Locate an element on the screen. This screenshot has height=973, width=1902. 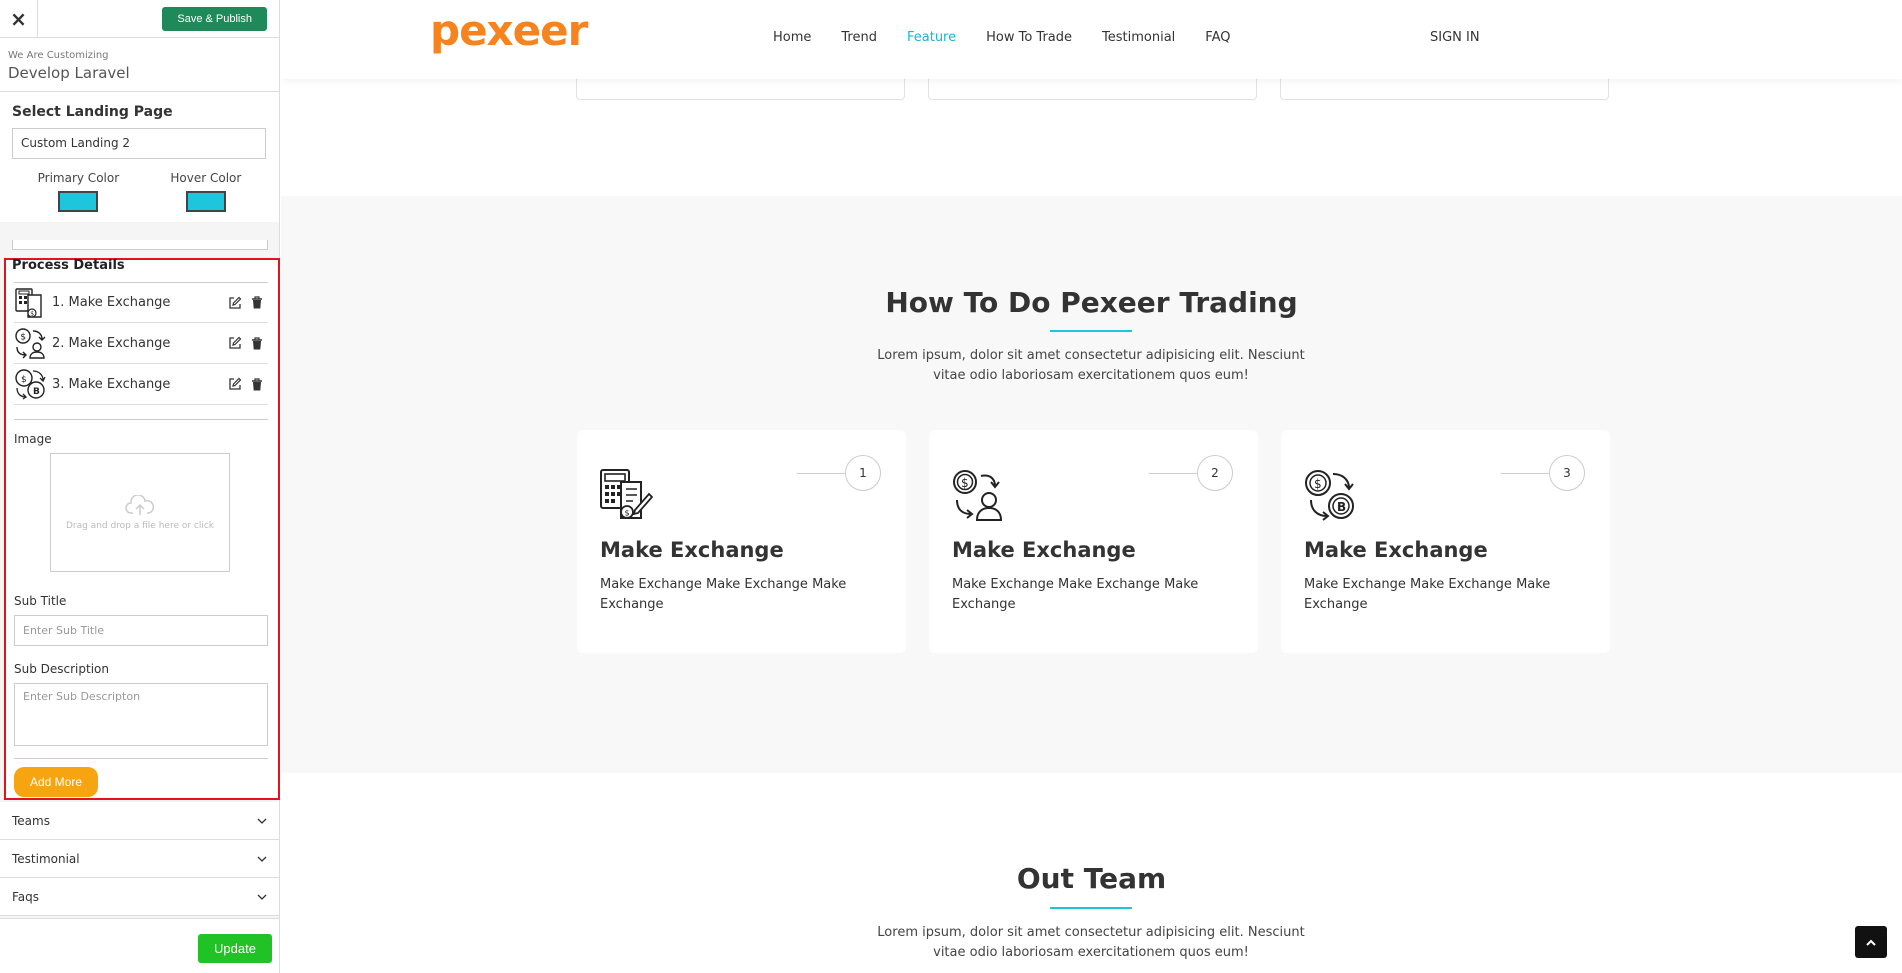
cloud-upload-icon is located at coordinates (140, 504).